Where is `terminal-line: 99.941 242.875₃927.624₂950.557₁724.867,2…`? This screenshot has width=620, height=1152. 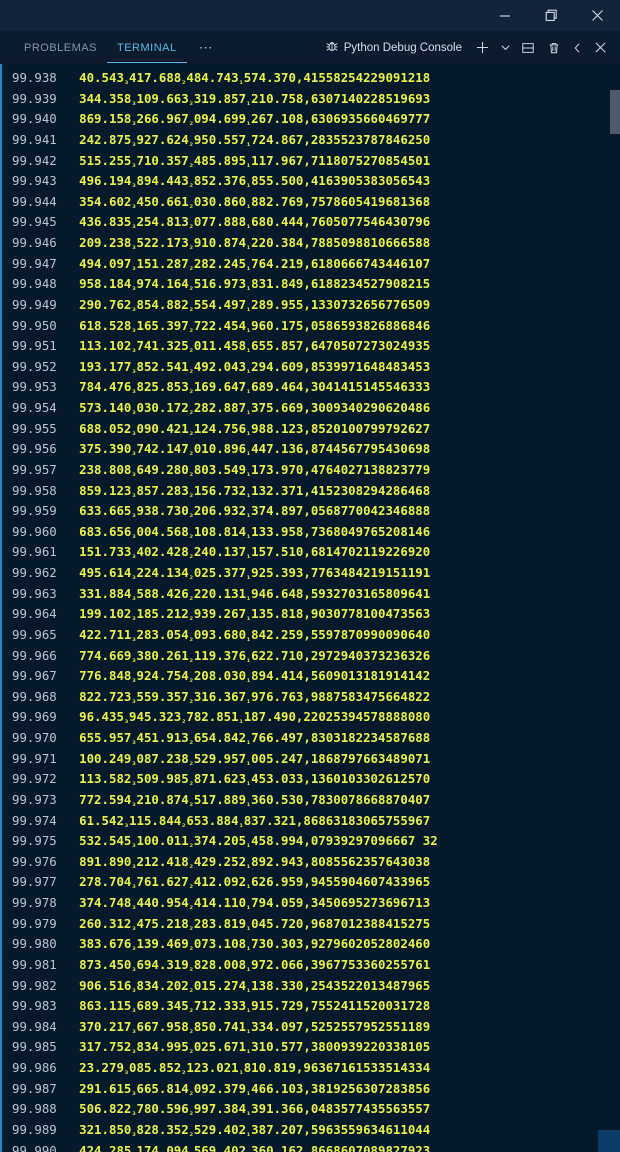
terminal-line: 99.941 242.875₃927.624₂950.557₁724.867,2… is located at coordinates (316, 142).